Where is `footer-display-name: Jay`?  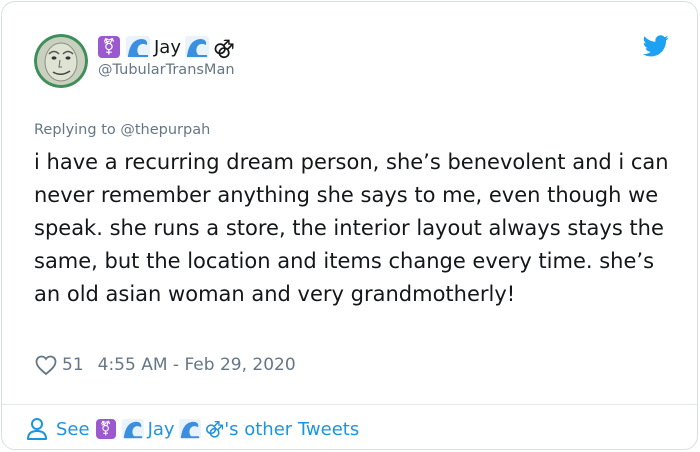
footer-display-name: Jay is located at coordinates (161, 429).